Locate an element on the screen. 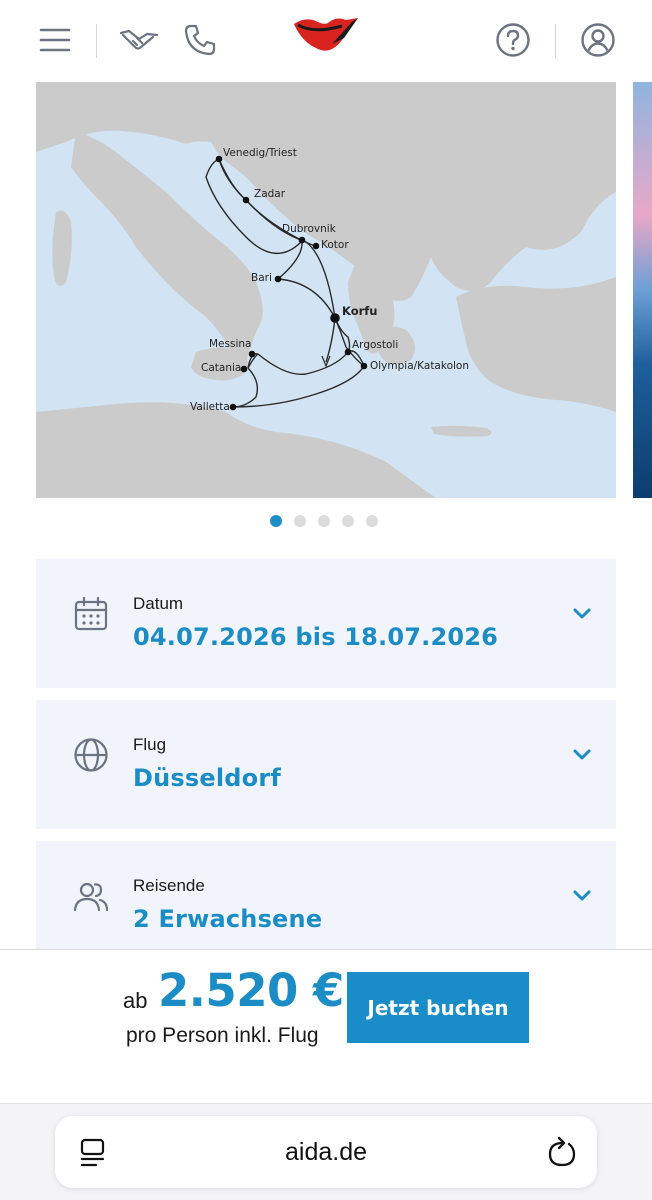 The height and width of the screenshot is (1200, 652). url-text: aida.de is located at coordinates (326, 1152).